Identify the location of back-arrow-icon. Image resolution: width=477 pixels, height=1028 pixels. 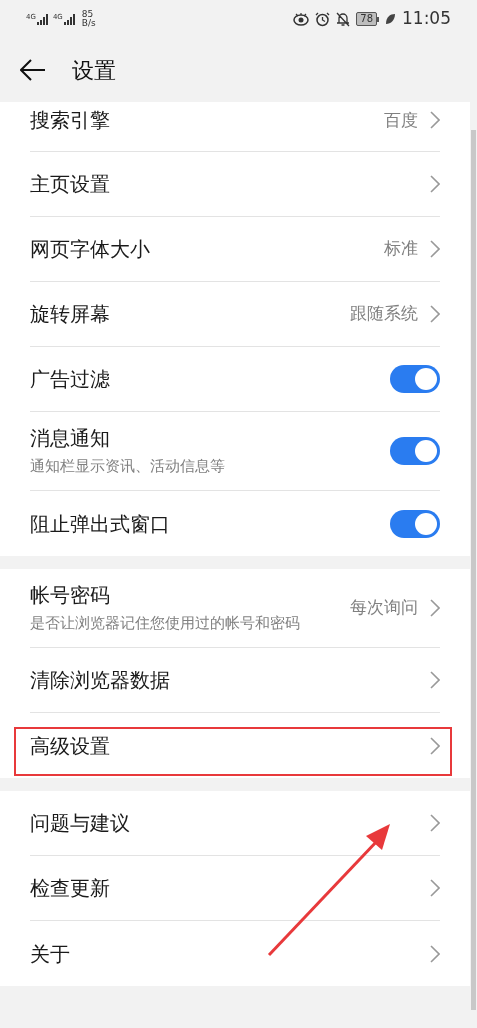
(33, 70).